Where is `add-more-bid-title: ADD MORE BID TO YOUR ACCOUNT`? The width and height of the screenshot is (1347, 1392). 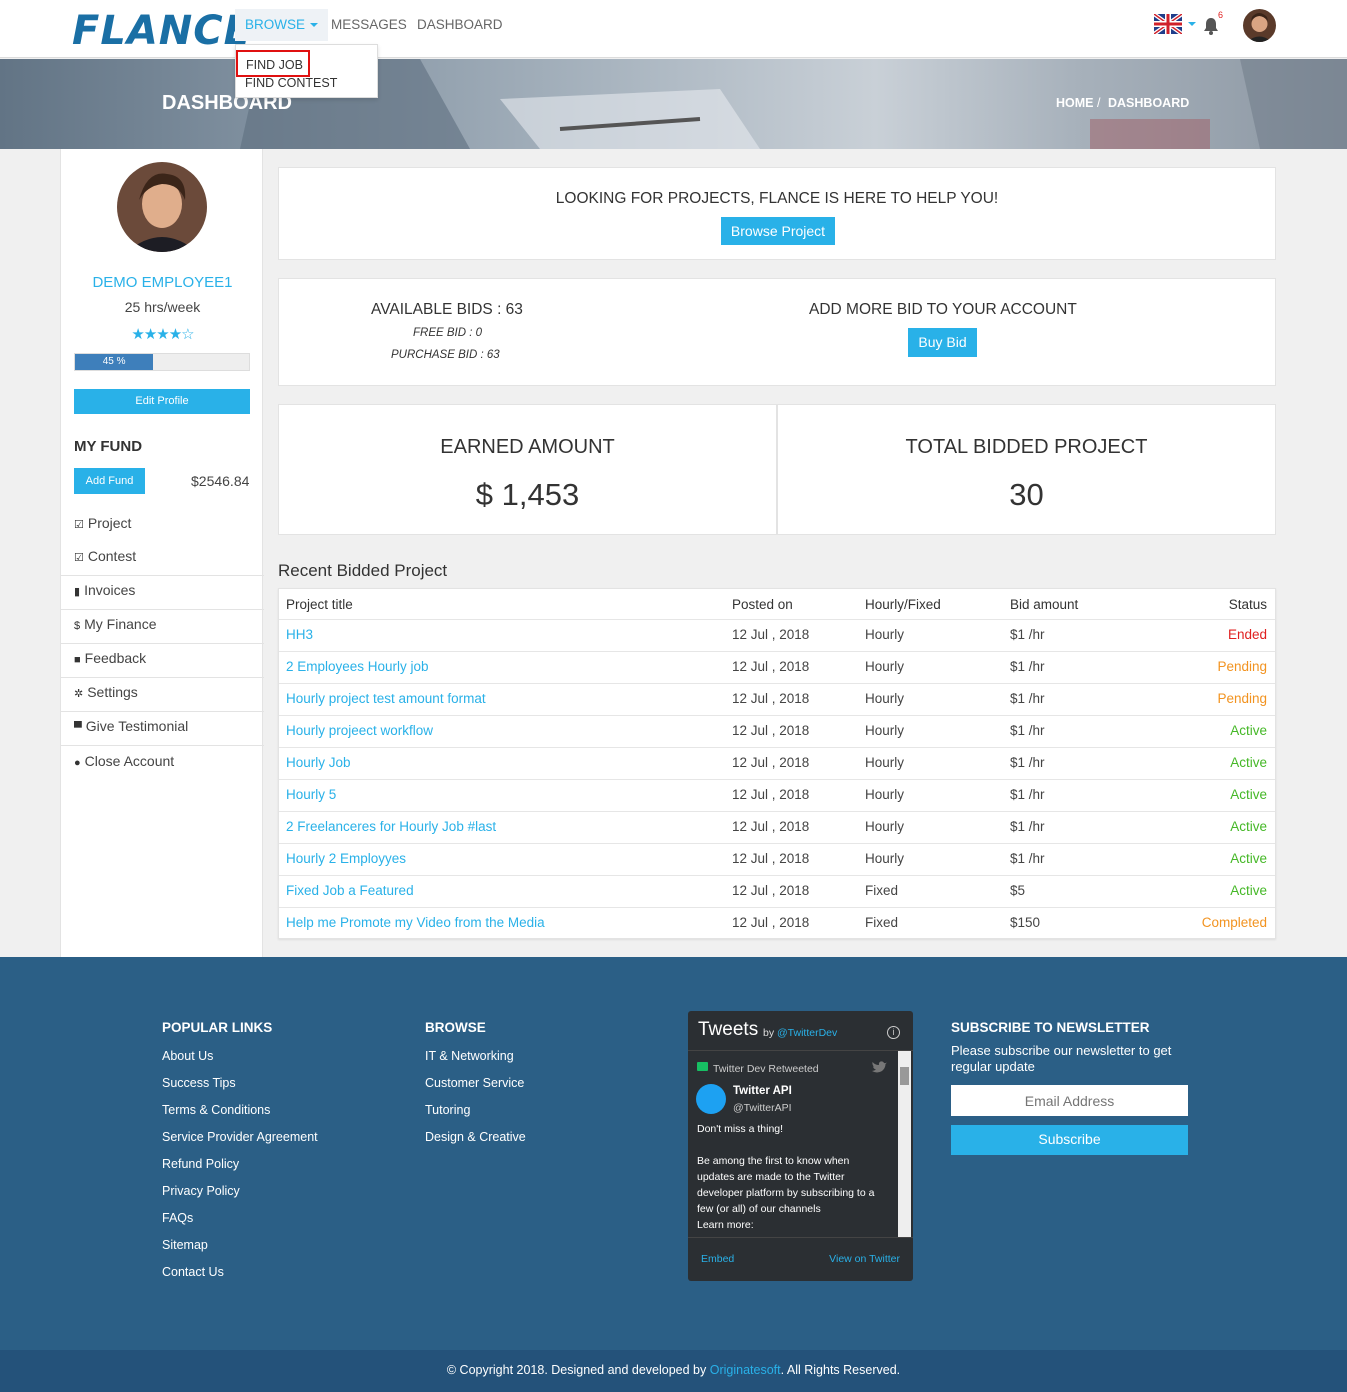 add-more-bid-title: ADD MORE BID TO YOUR ACCOUNT is located at coordinates (943, 309).